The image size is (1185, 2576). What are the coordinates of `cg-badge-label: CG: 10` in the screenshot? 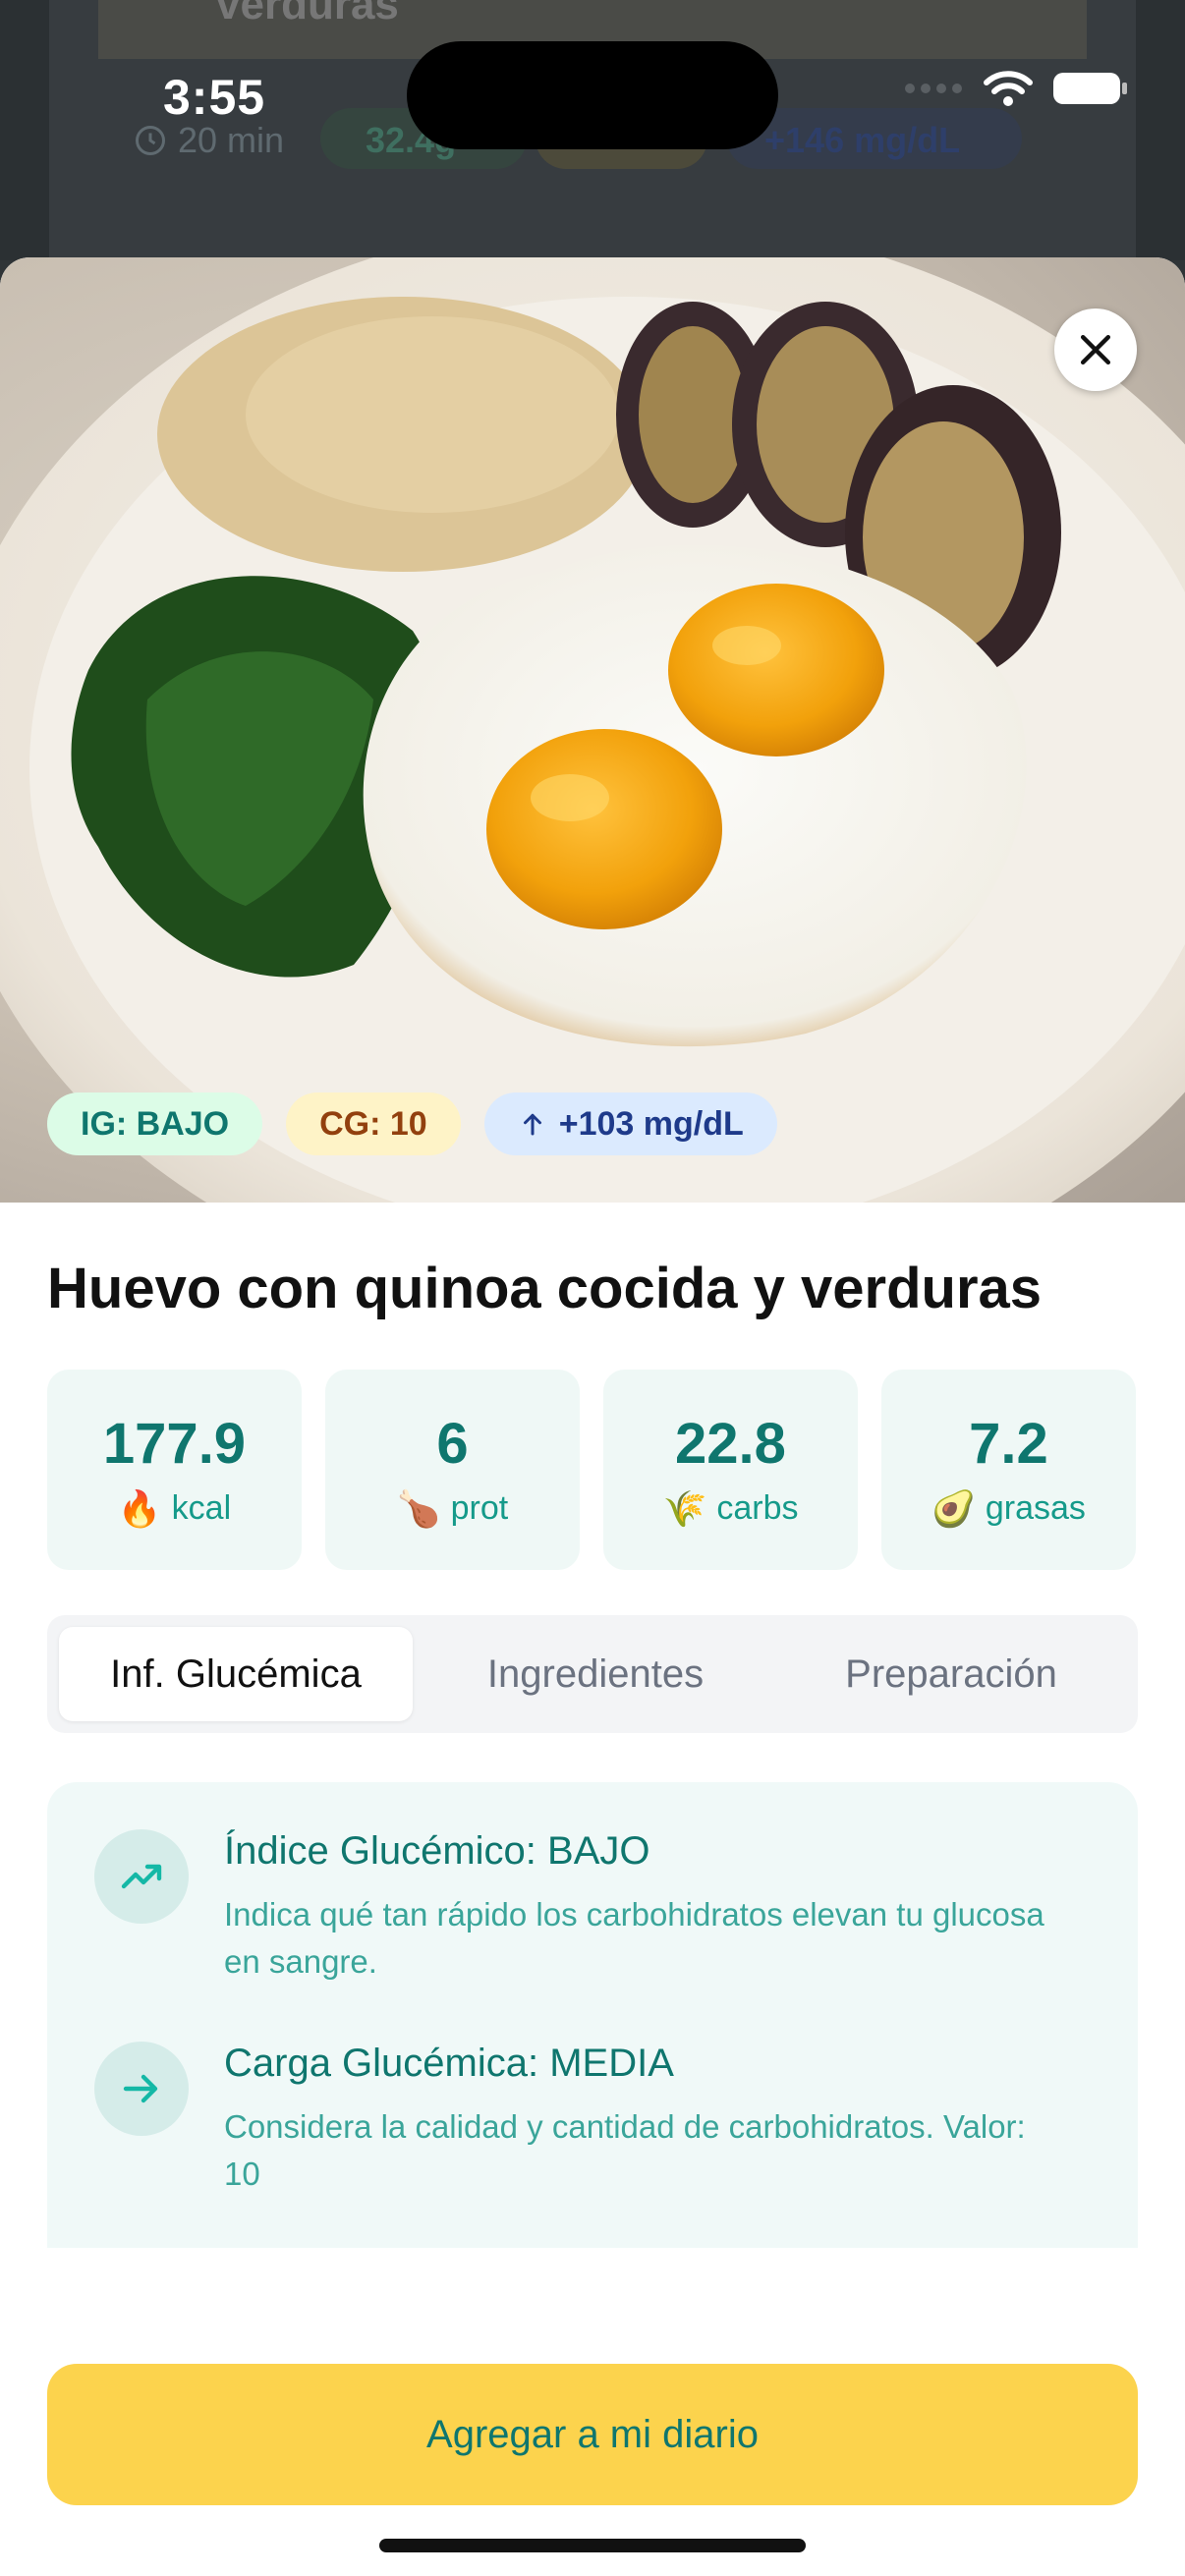 It's located at (373, 1123).